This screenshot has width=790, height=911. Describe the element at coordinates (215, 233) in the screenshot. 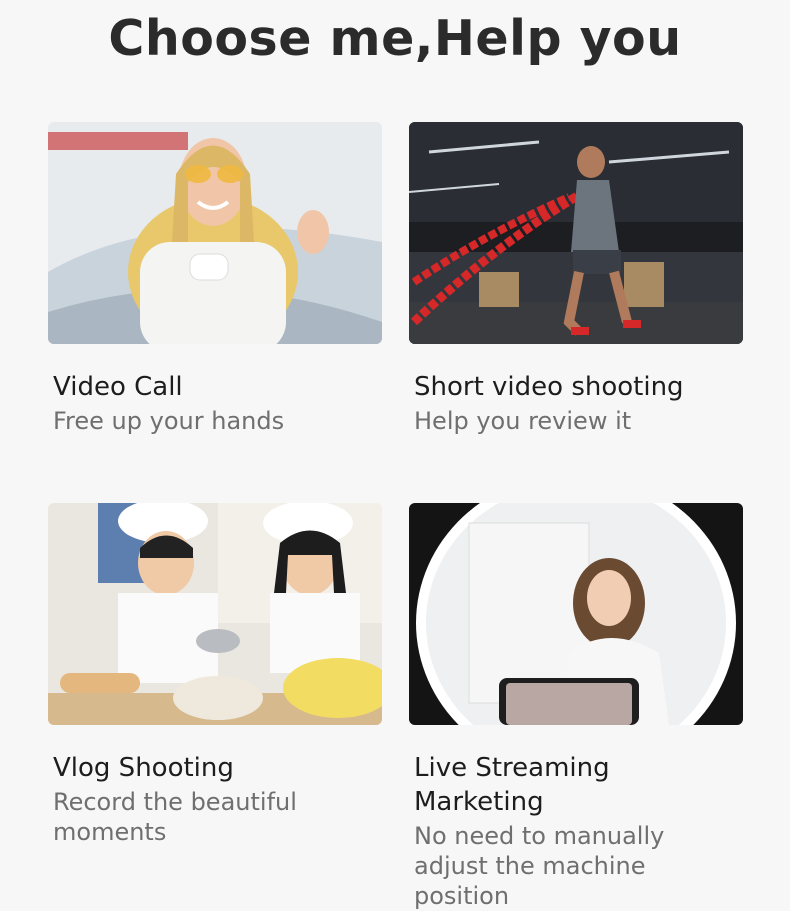

I see `video-call-photo` at that location.